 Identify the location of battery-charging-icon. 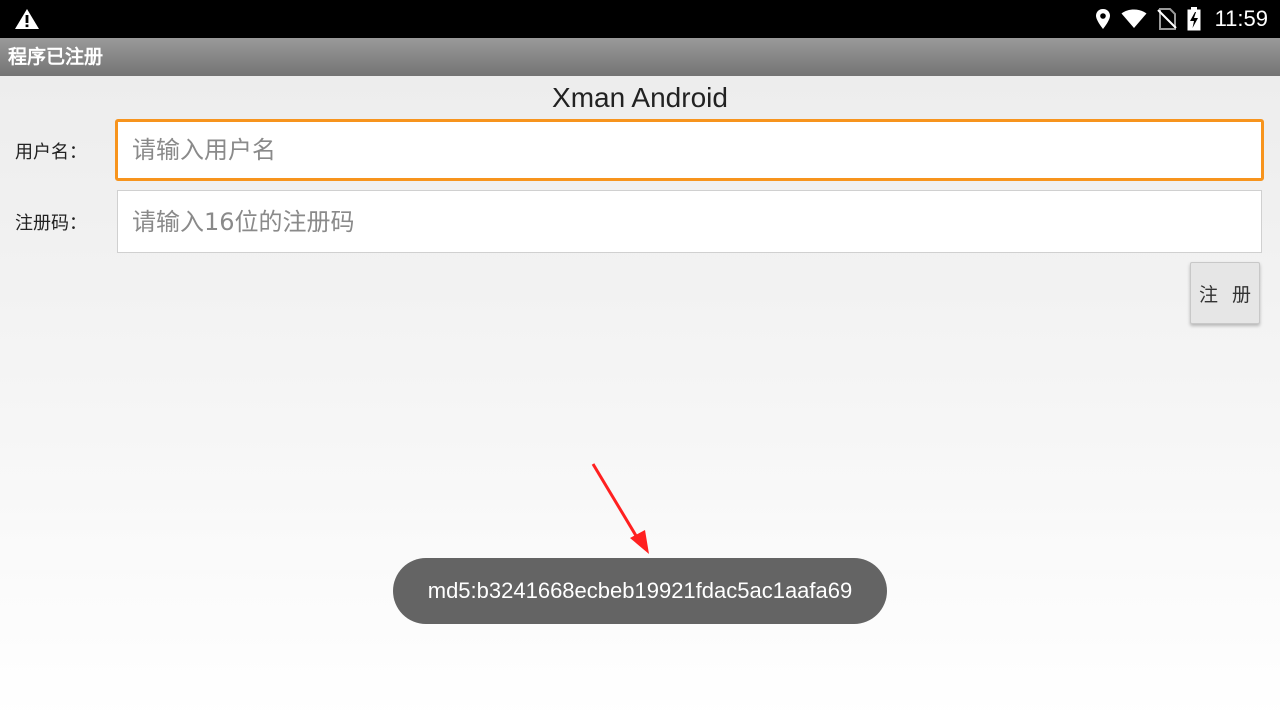
(1194, 19).